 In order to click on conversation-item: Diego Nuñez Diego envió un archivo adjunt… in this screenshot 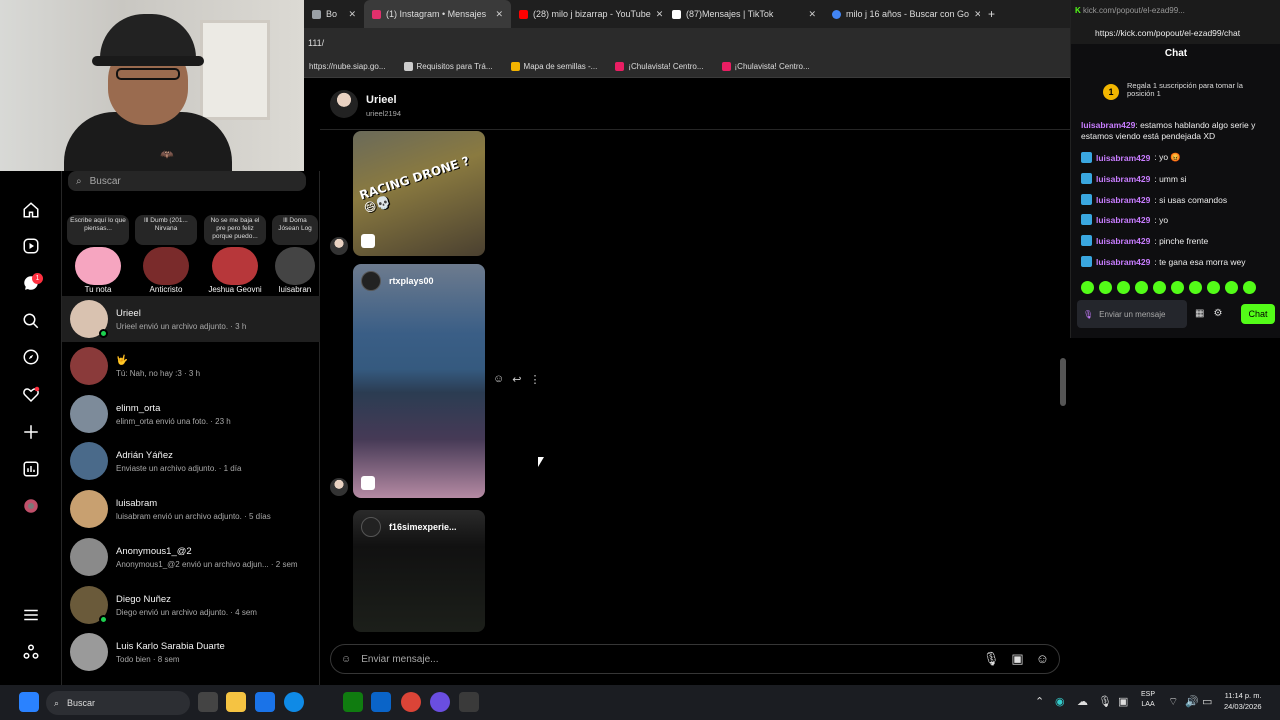, I will do `click(191, 605)`.